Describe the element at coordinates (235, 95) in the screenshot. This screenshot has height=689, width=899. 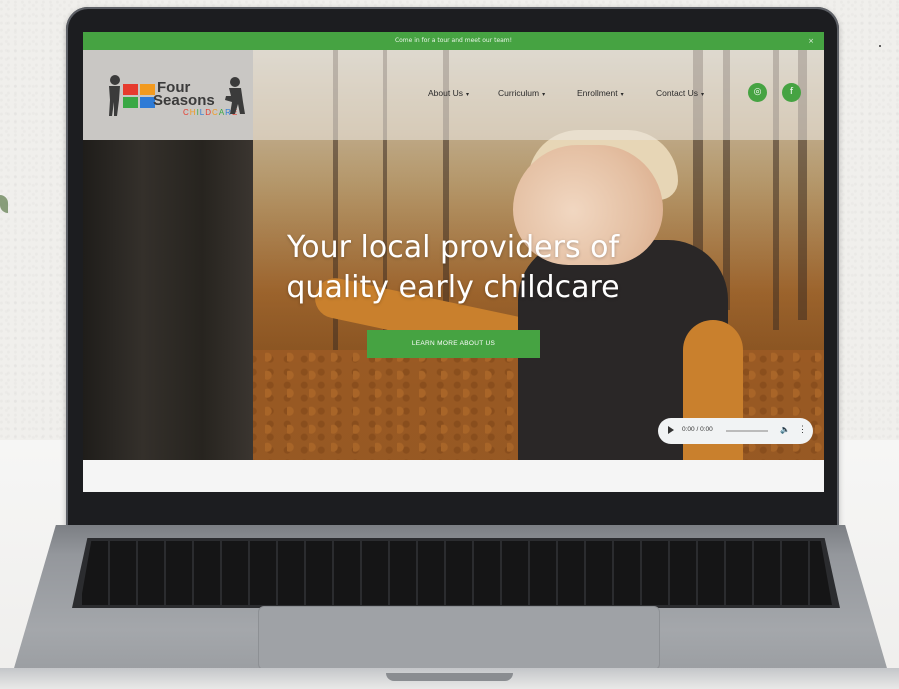
I see `child-crawling-icon` at that location.